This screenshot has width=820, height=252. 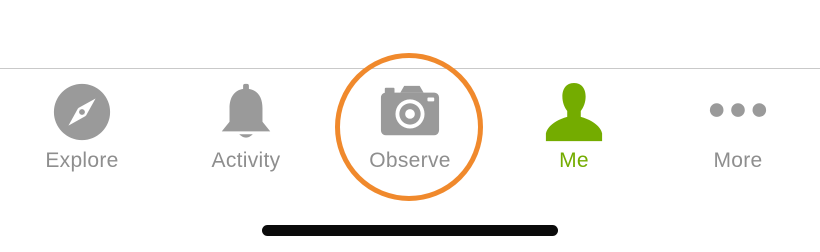 I want to click on tab-more: More, so click(x=738, y=134).